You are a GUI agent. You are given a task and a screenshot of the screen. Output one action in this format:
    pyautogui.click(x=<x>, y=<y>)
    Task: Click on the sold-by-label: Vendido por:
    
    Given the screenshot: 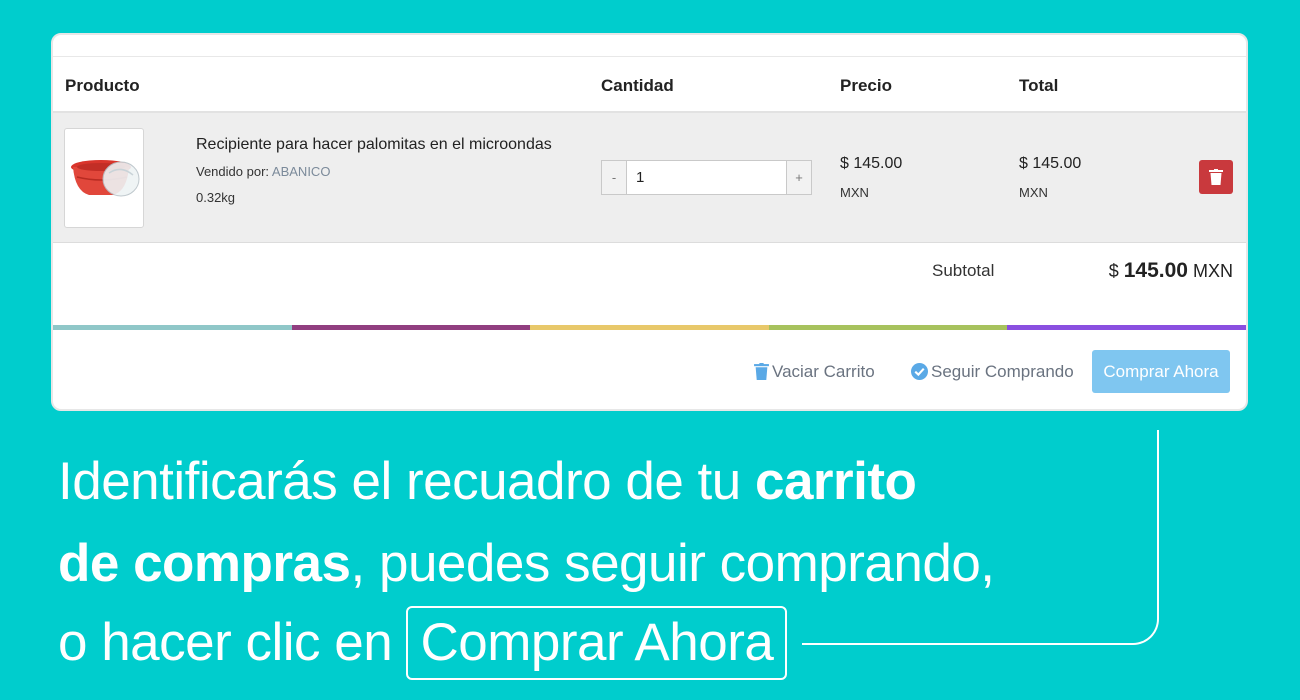 What is the action you would take?
    pyautogui.click(x=233, y=171)
    